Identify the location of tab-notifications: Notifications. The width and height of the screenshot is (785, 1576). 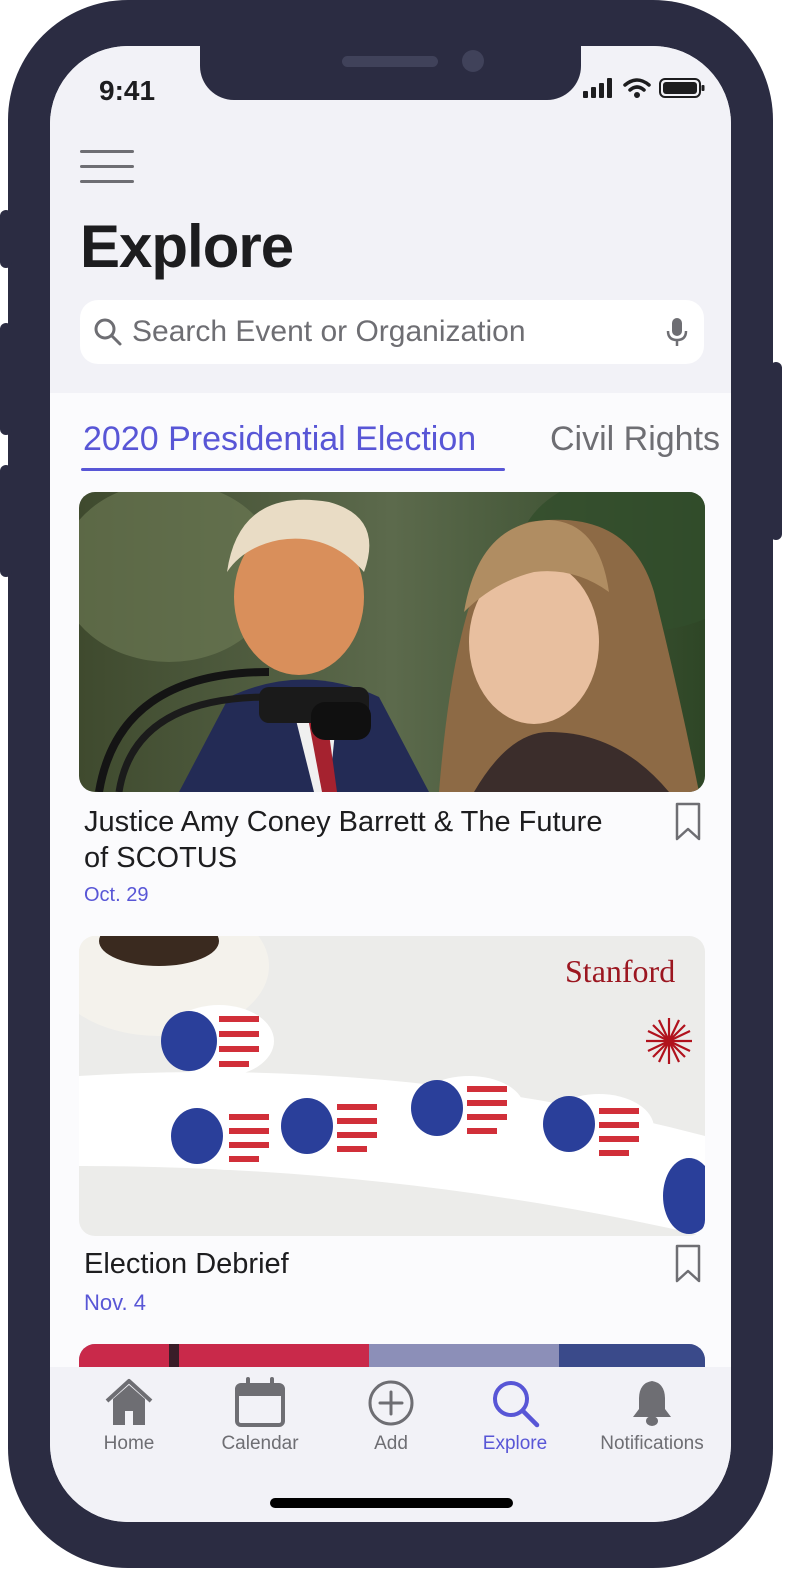
(652, 1416).